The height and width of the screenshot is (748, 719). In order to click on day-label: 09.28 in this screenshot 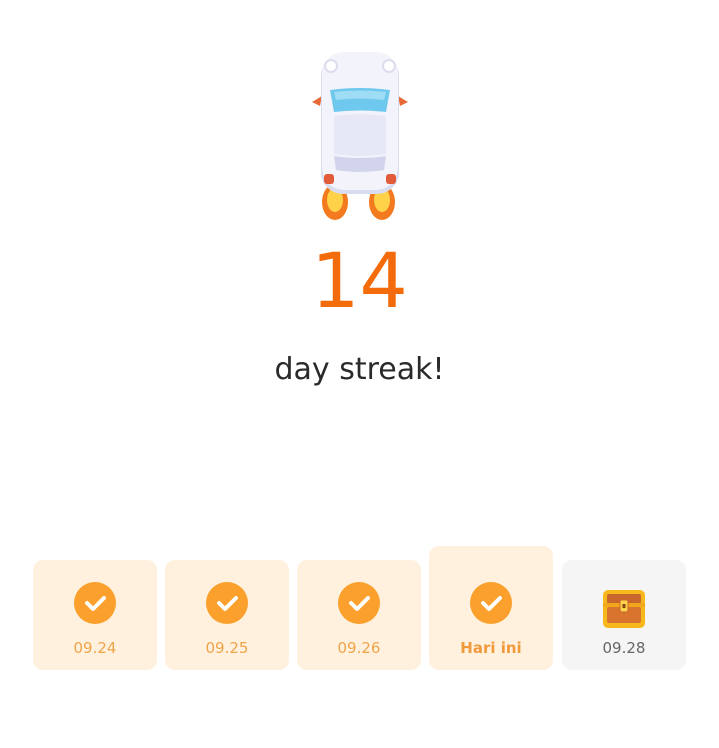, I will do `click(624, 648)`.